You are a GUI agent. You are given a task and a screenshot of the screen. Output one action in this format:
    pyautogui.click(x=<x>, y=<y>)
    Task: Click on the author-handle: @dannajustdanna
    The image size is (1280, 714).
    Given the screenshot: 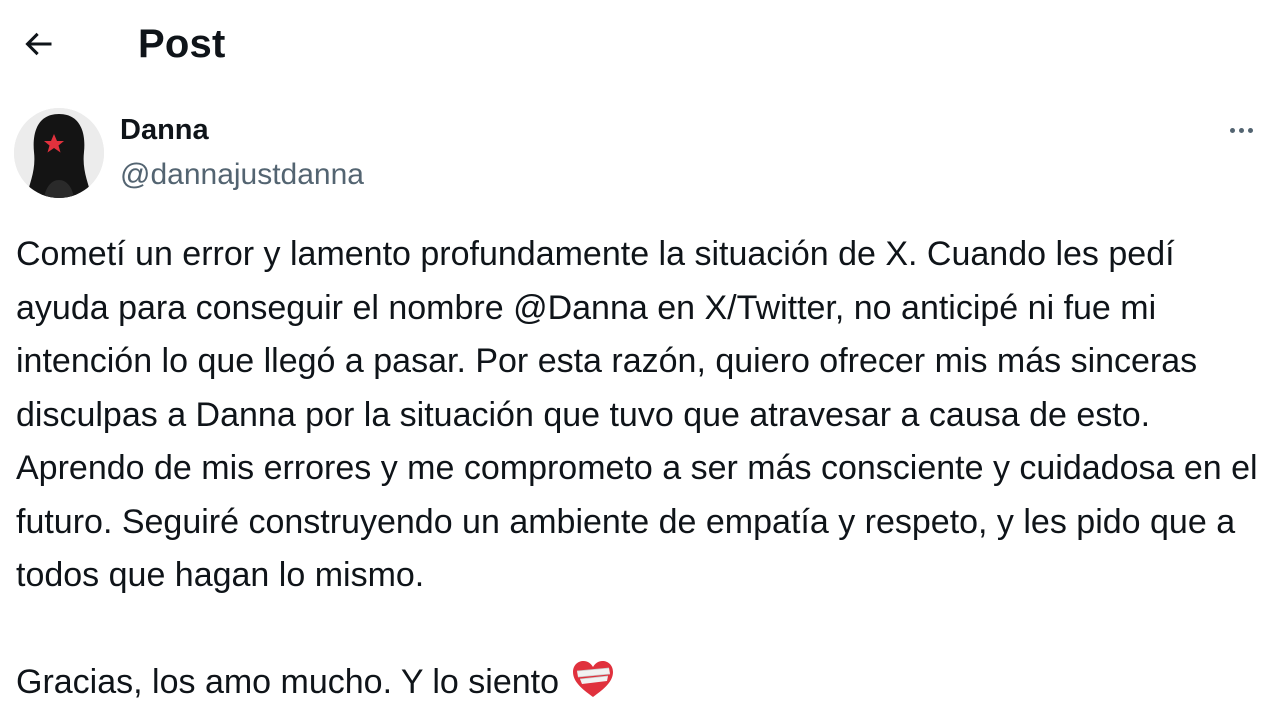 What is the action you would take?
    pyautogui.click(x=242, y=175)
    